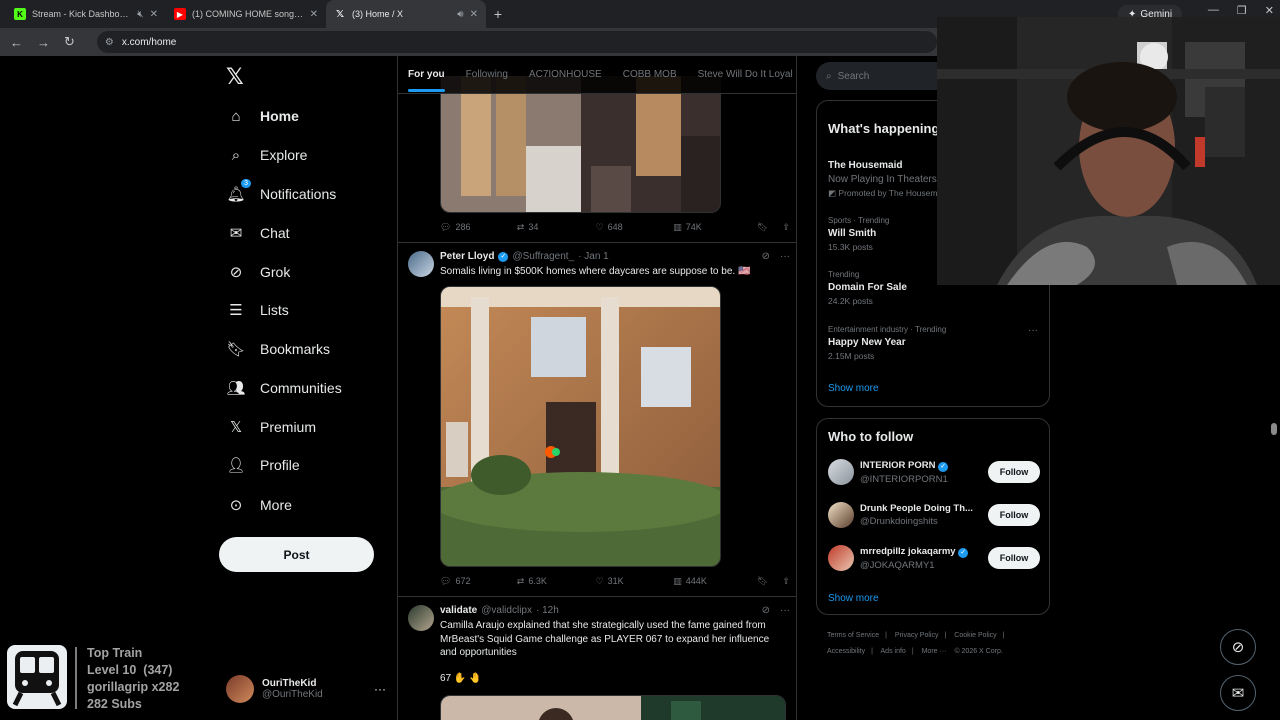  Describe the element at coordinates (917, 635) in the screenshot. I see `footer-privacy: Privacy Policy` at that location.